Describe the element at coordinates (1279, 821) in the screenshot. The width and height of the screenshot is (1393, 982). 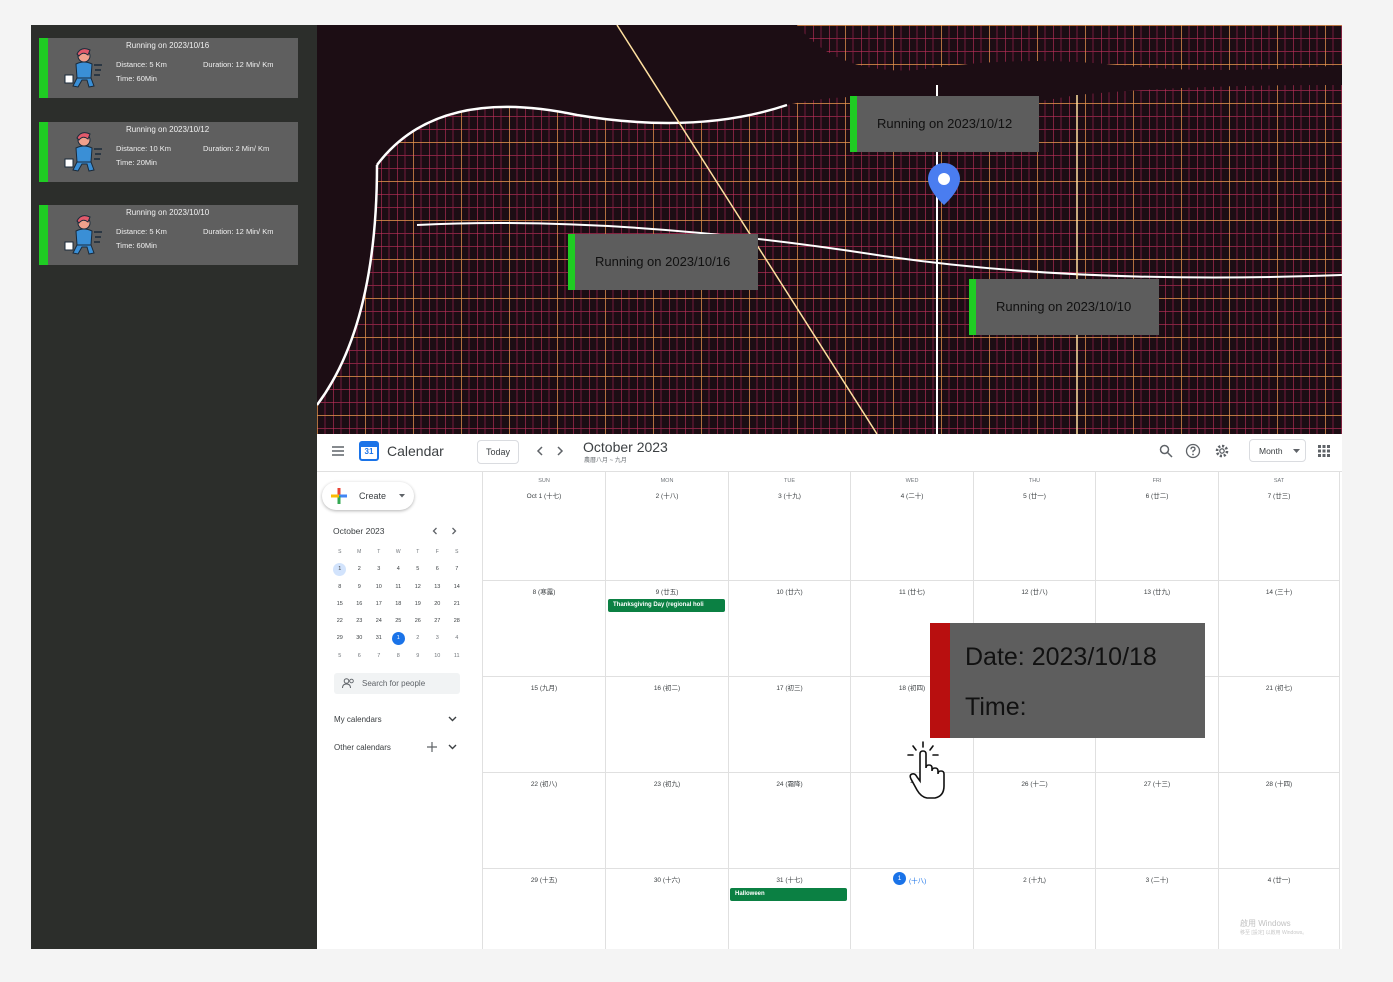
I see `day-cell: 28 (十四)` at that location.